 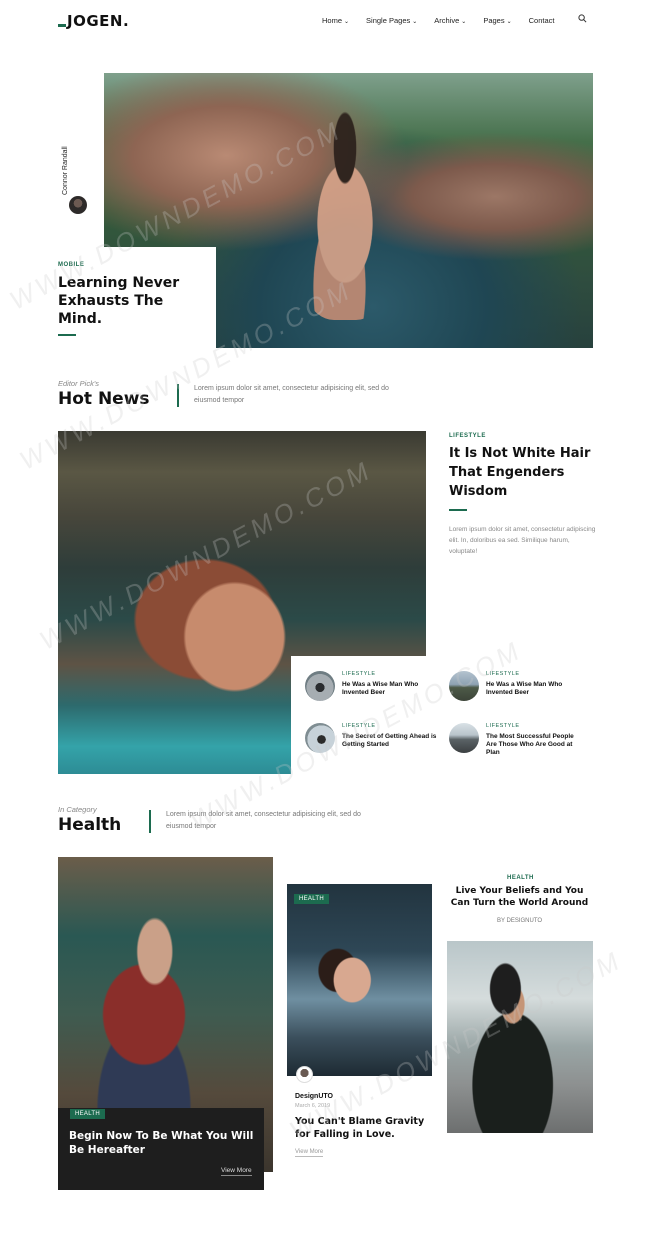 What do you see at coordinates (332, 20) in the screenshot?
I see `nav-home-label: Home` at bounding box center [332, 20].